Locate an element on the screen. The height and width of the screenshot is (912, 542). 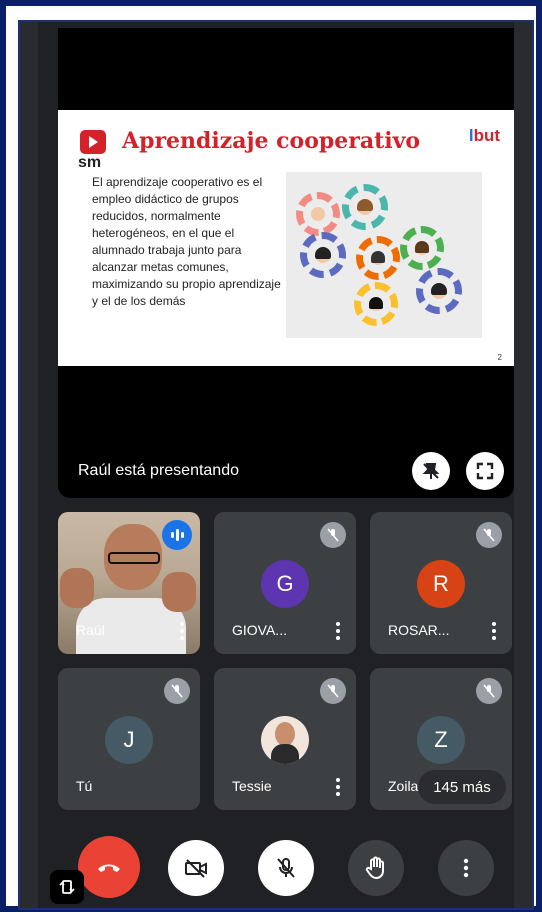
end-call-button is located at coordinates (109, 867).